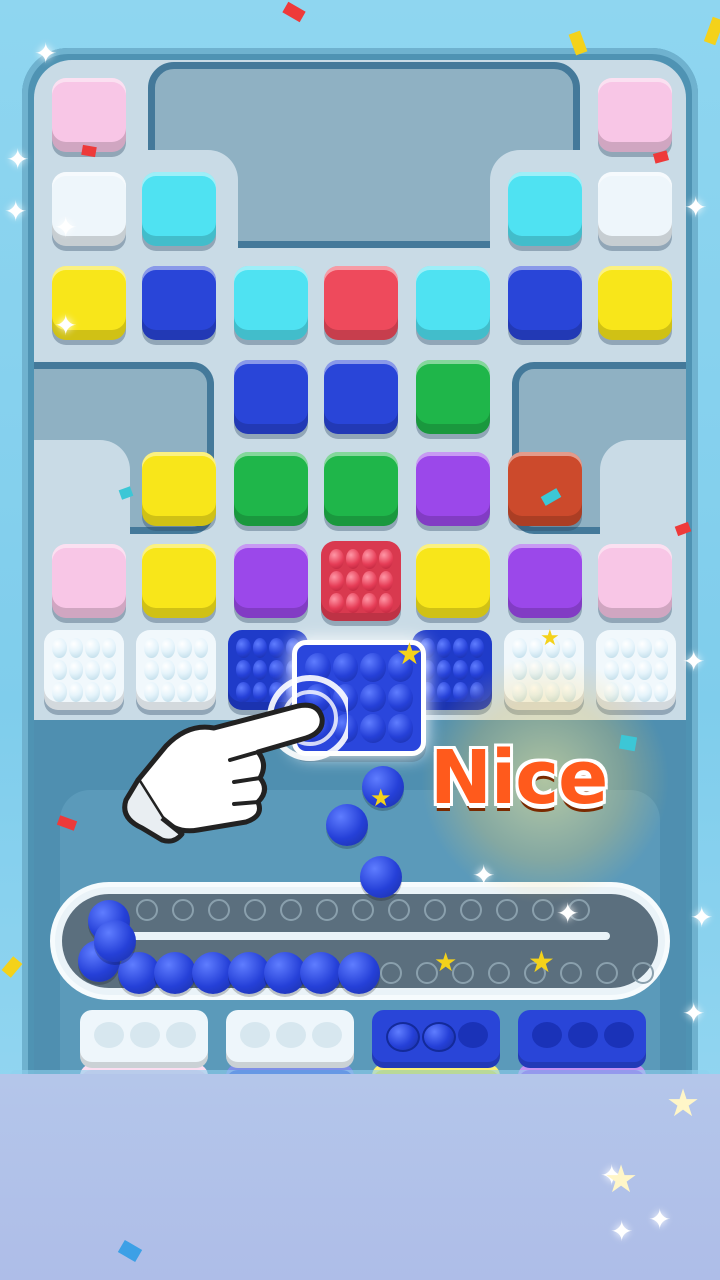 This screenshot has width=720, height=1280. Describe the element at coordinates (635, 209) in the screenshot. I see `tile-white` at that location.